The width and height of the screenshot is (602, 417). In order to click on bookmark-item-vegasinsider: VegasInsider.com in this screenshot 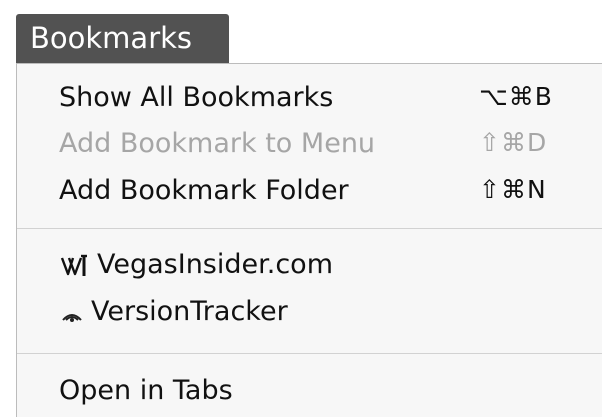, I will do `click(309, 265)`.